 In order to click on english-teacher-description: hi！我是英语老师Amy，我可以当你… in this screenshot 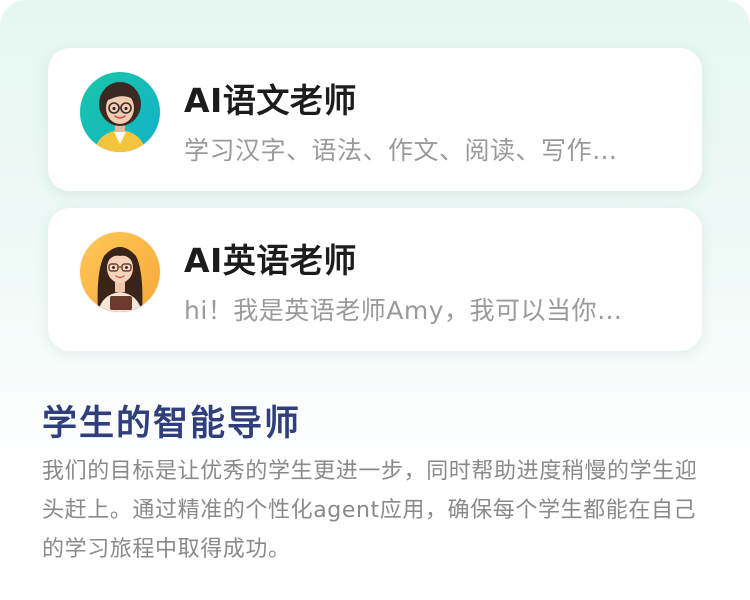, I will do `click(403, 310)`.